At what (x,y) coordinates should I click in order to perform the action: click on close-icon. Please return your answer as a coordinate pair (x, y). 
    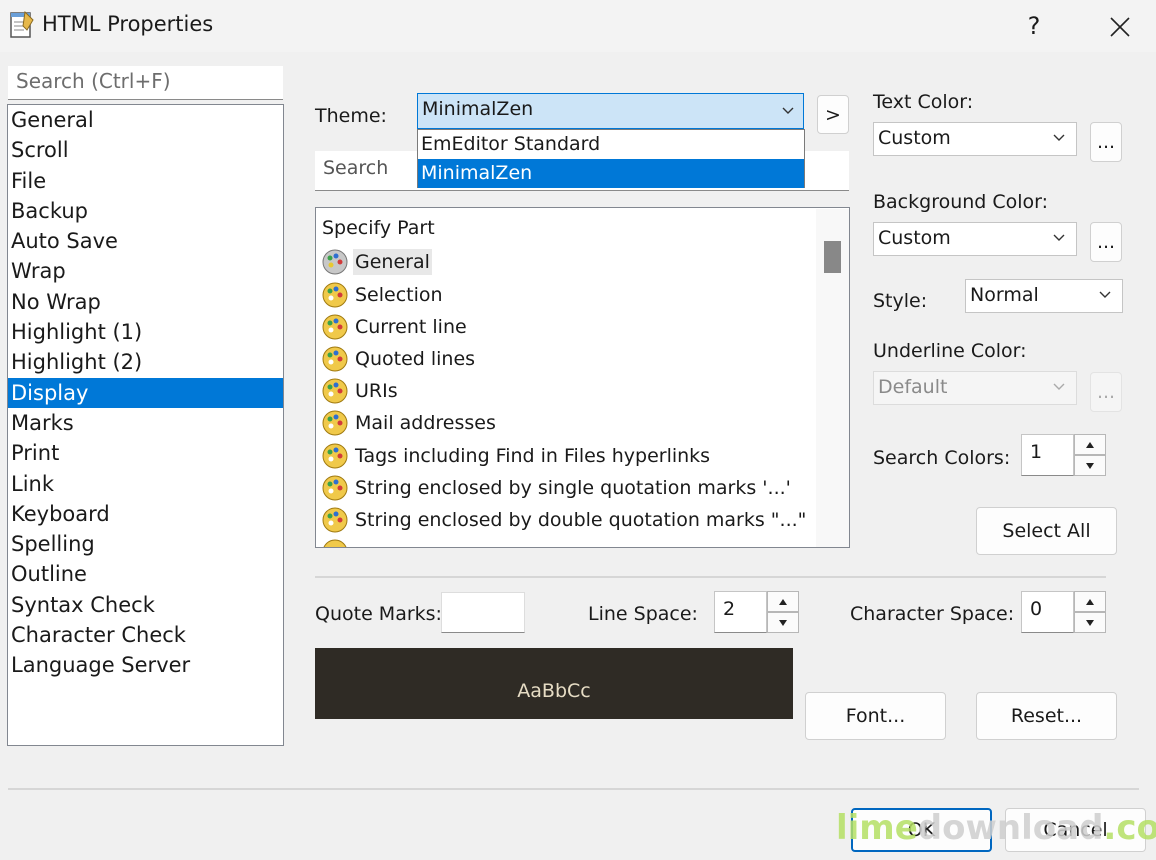
    Looking at the image, I should click on (1120, 26).